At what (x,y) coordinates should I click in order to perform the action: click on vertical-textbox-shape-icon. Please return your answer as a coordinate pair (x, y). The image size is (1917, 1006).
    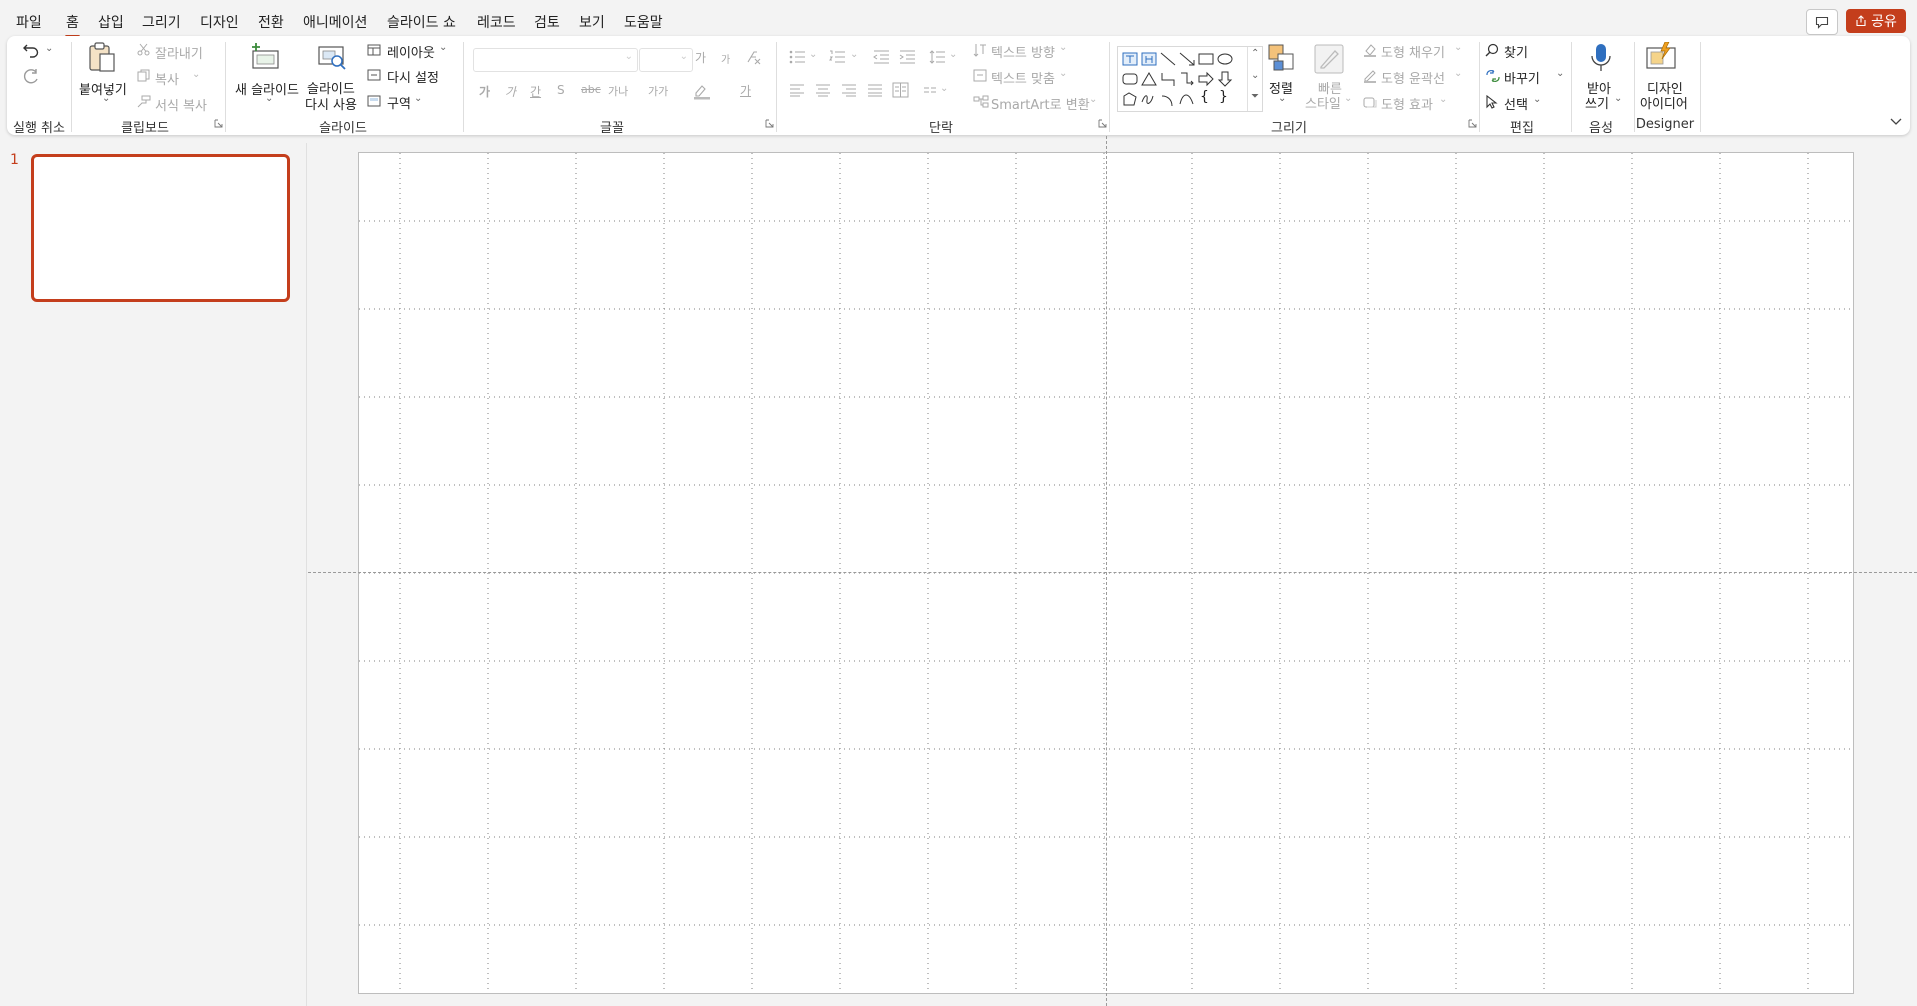
    Looking at the image, I should click on (1149, 59).